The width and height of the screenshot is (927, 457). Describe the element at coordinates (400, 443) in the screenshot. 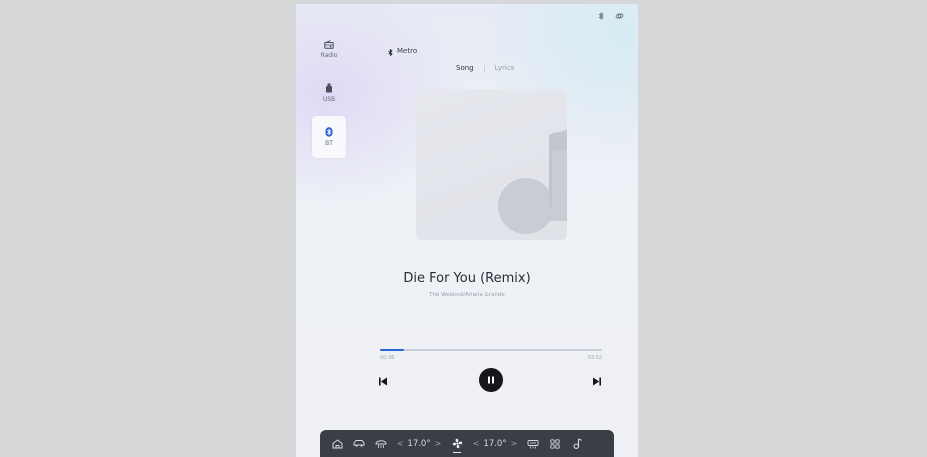

I see `left-temp-decrease: <` at that location.